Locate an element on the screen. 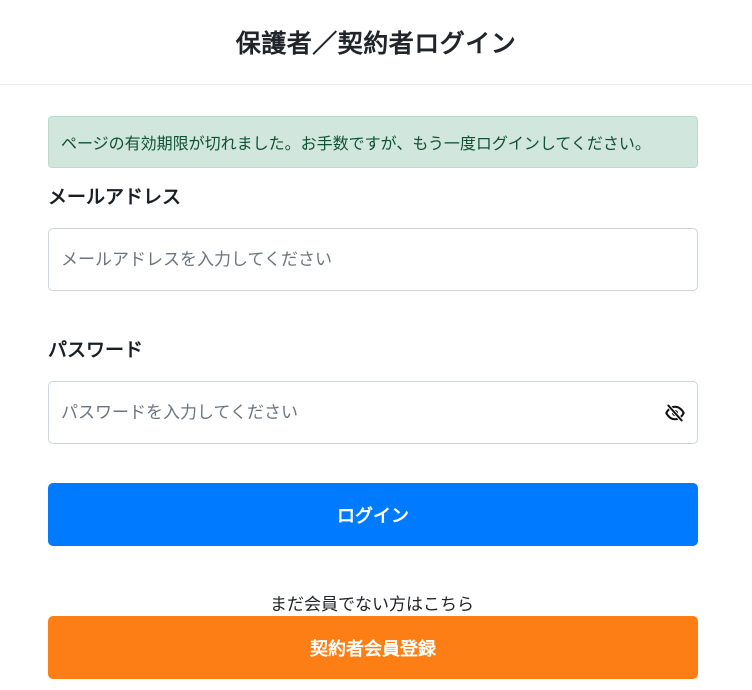  email-field-wrapper is located at coordinates (373, 259).